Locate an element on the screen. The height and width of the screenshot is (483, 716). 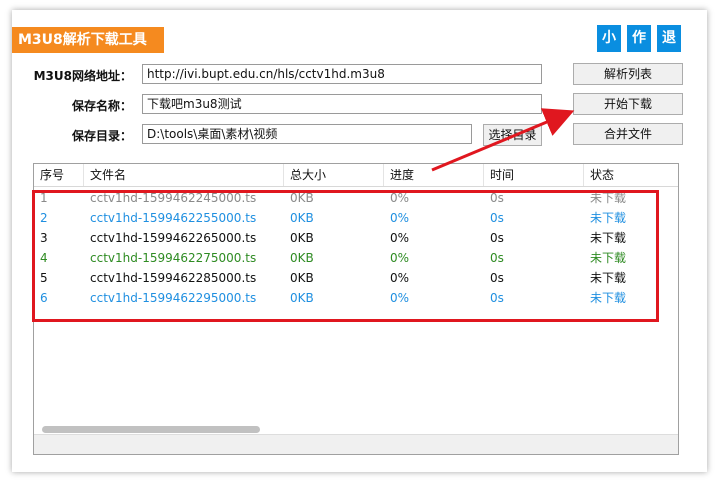
annotation-arrow is located at coordinates (503, 140).